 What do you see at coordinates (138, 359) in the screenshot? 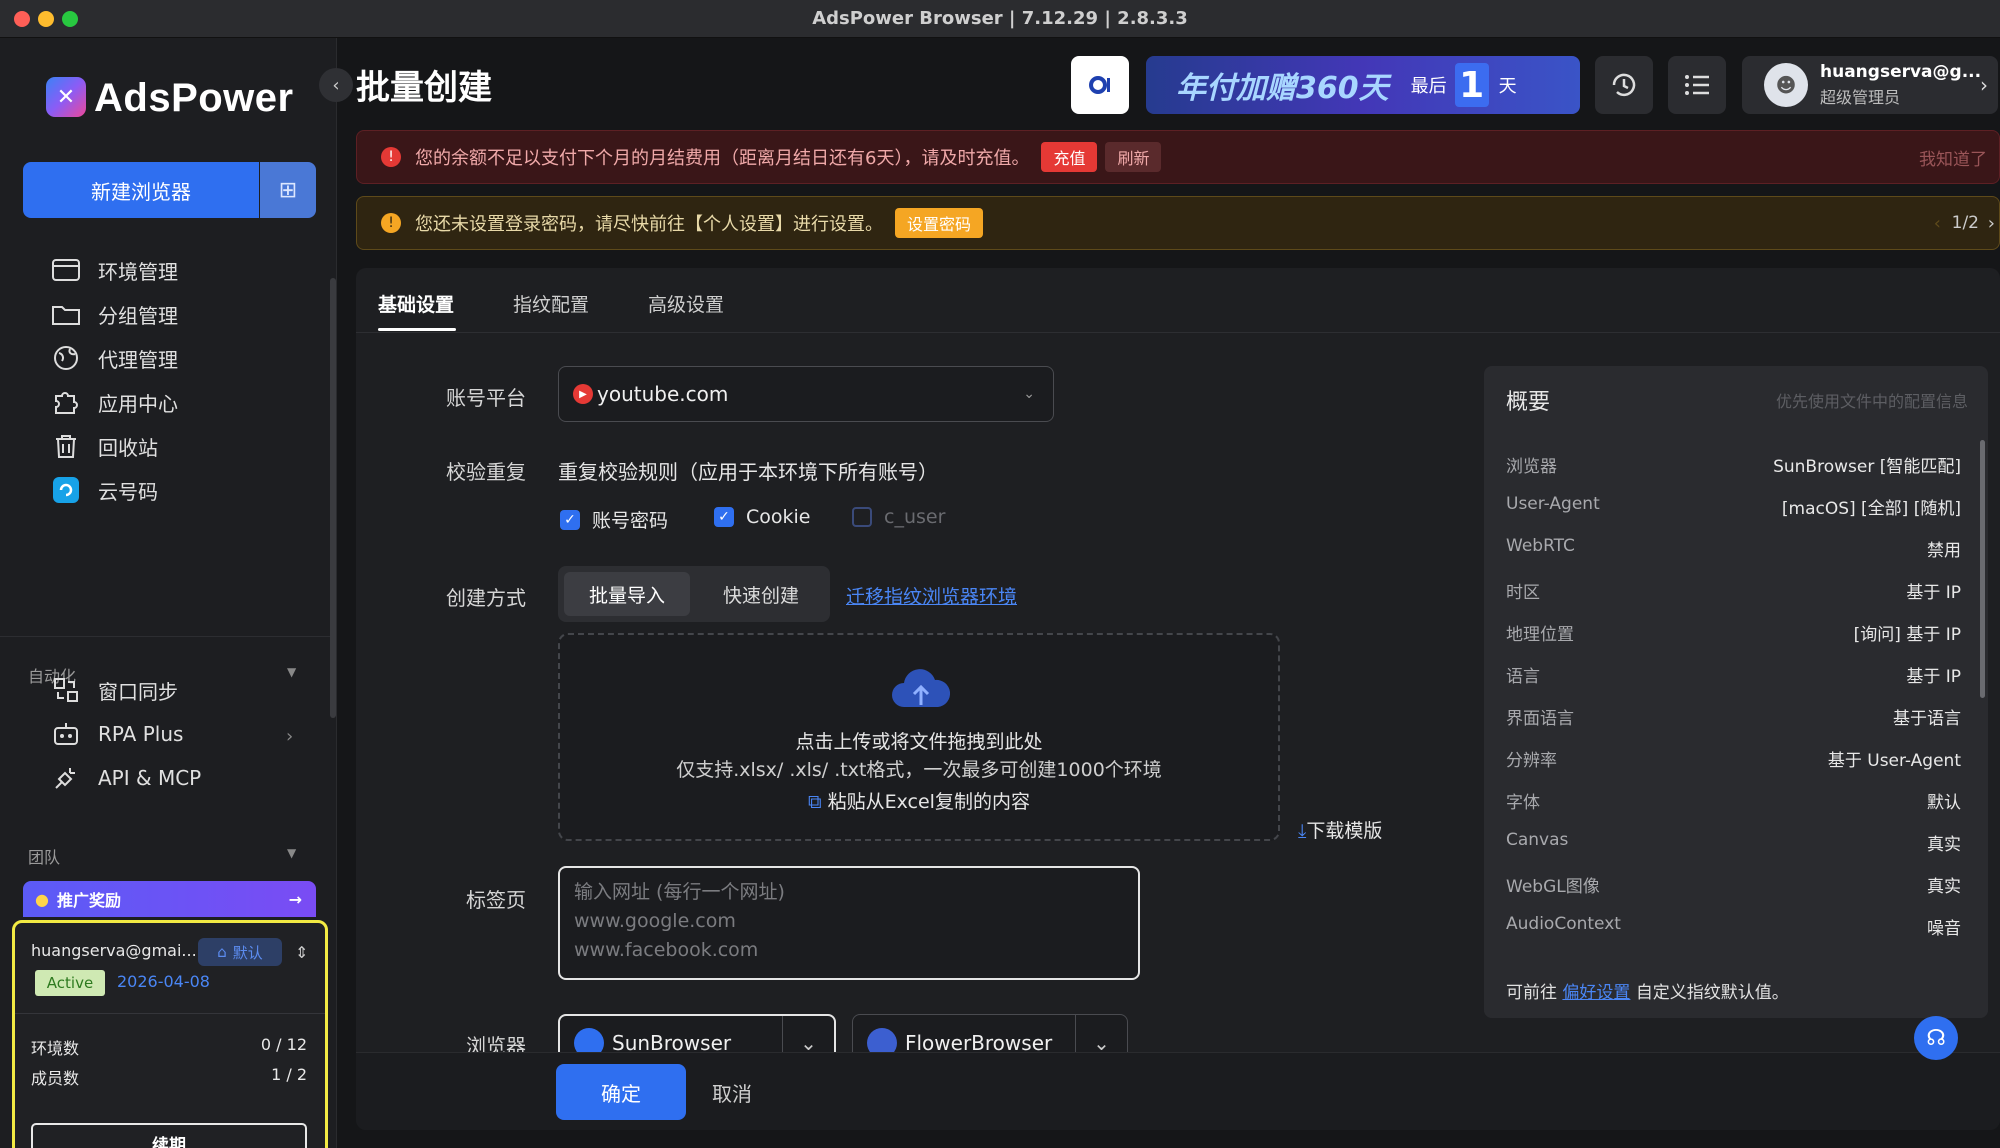
I see `sidebar-item-label: 代理管理` at bounding box center [138, 359].